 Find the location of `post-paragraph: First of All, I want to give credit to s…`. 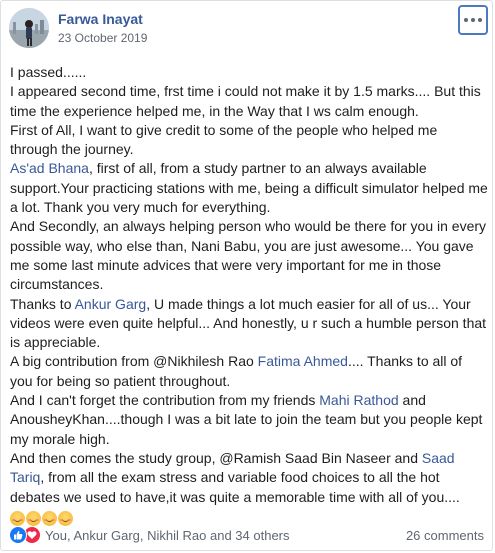

post-paragraph: First of All, I want to give credit to s… is located at coordinates (249, 140).